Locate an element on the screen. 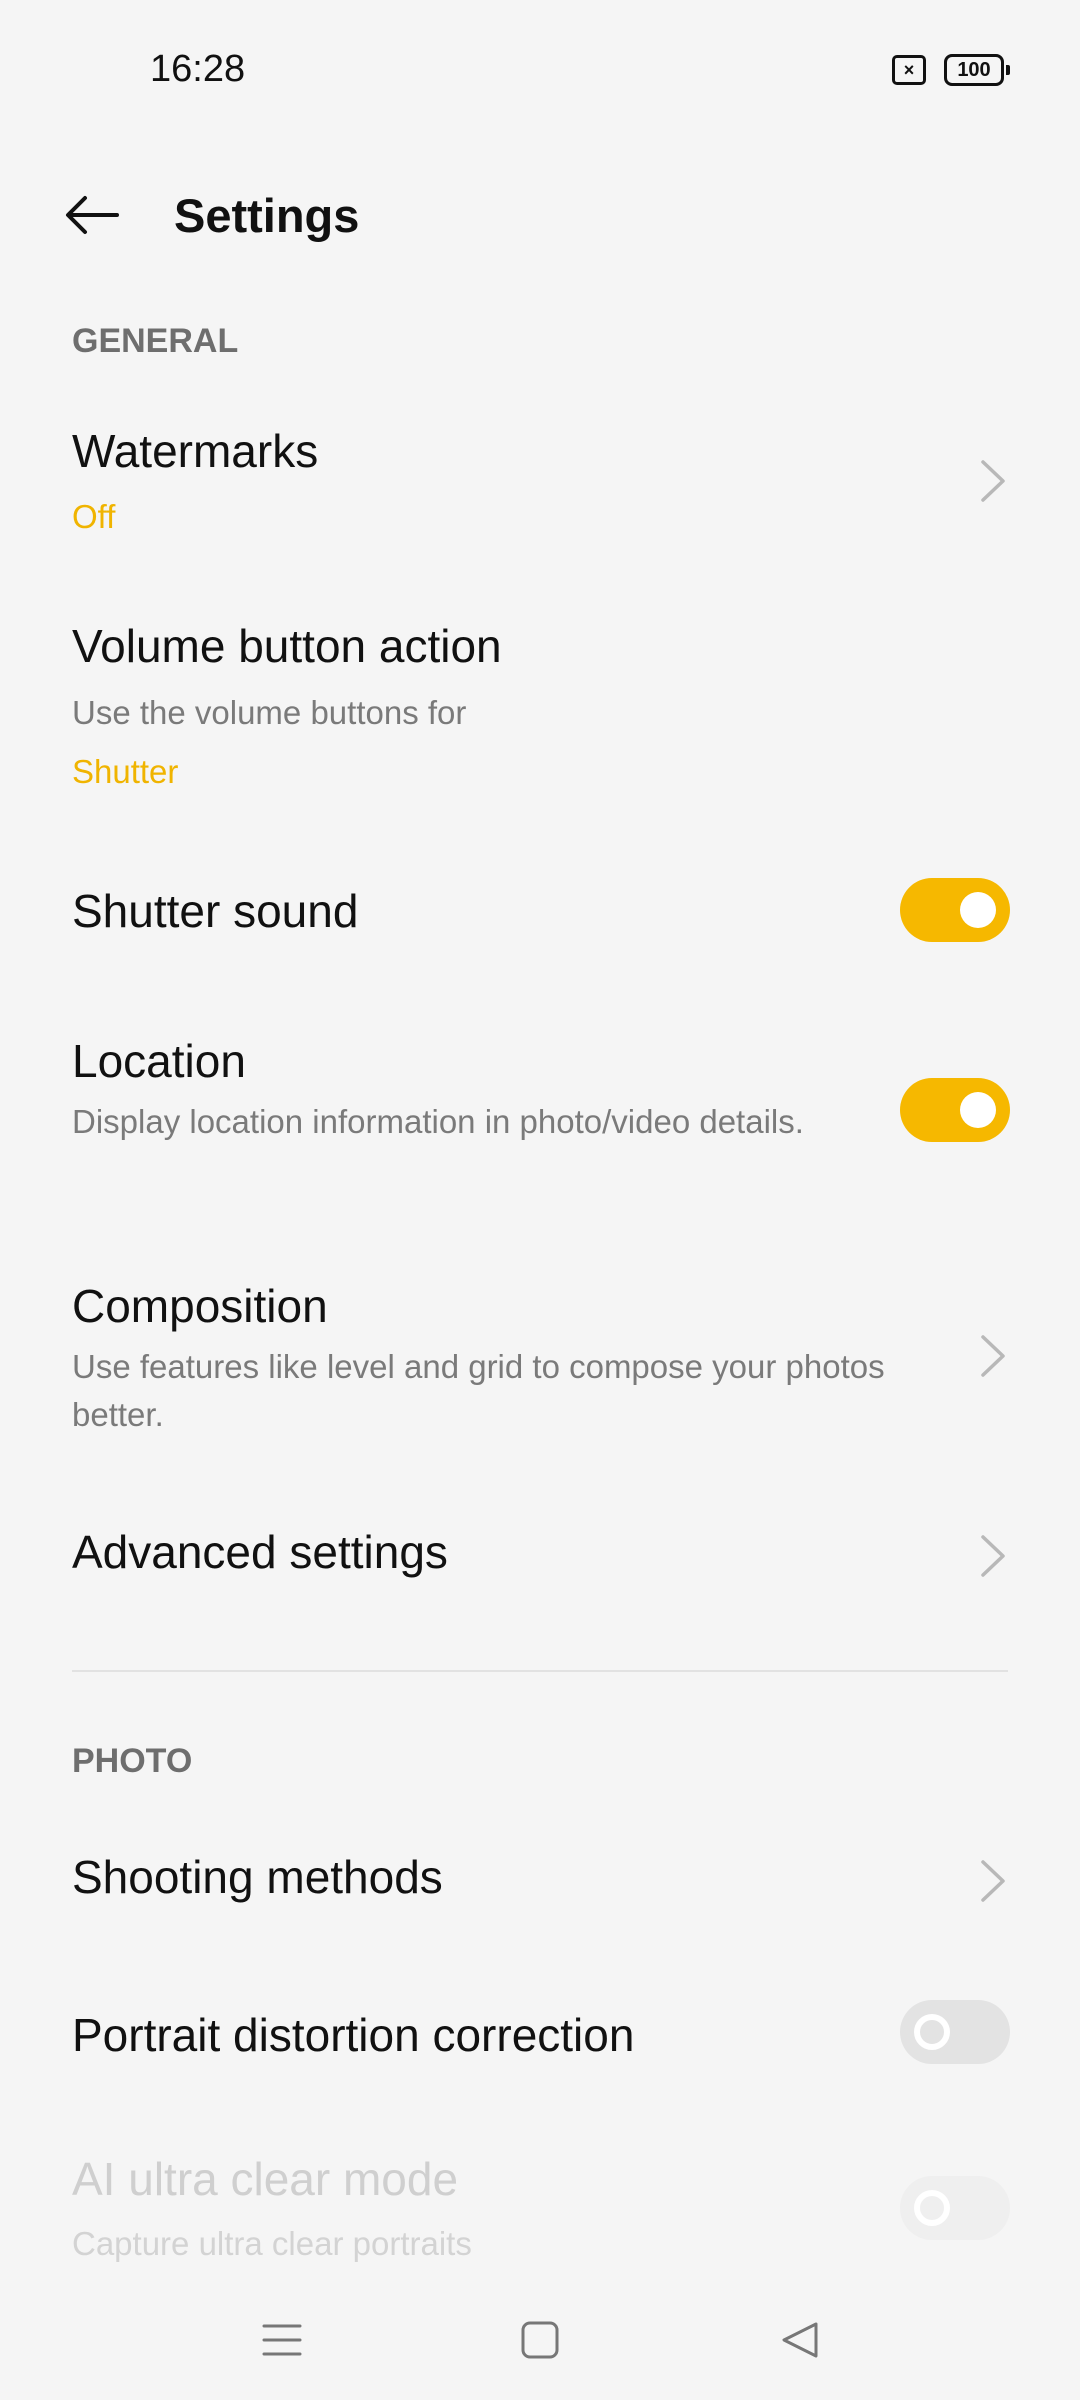 The height and width of the screenshot is (2400, 1080). shutter-sound-item: Shutter sound is located at coordinates (540, 920).